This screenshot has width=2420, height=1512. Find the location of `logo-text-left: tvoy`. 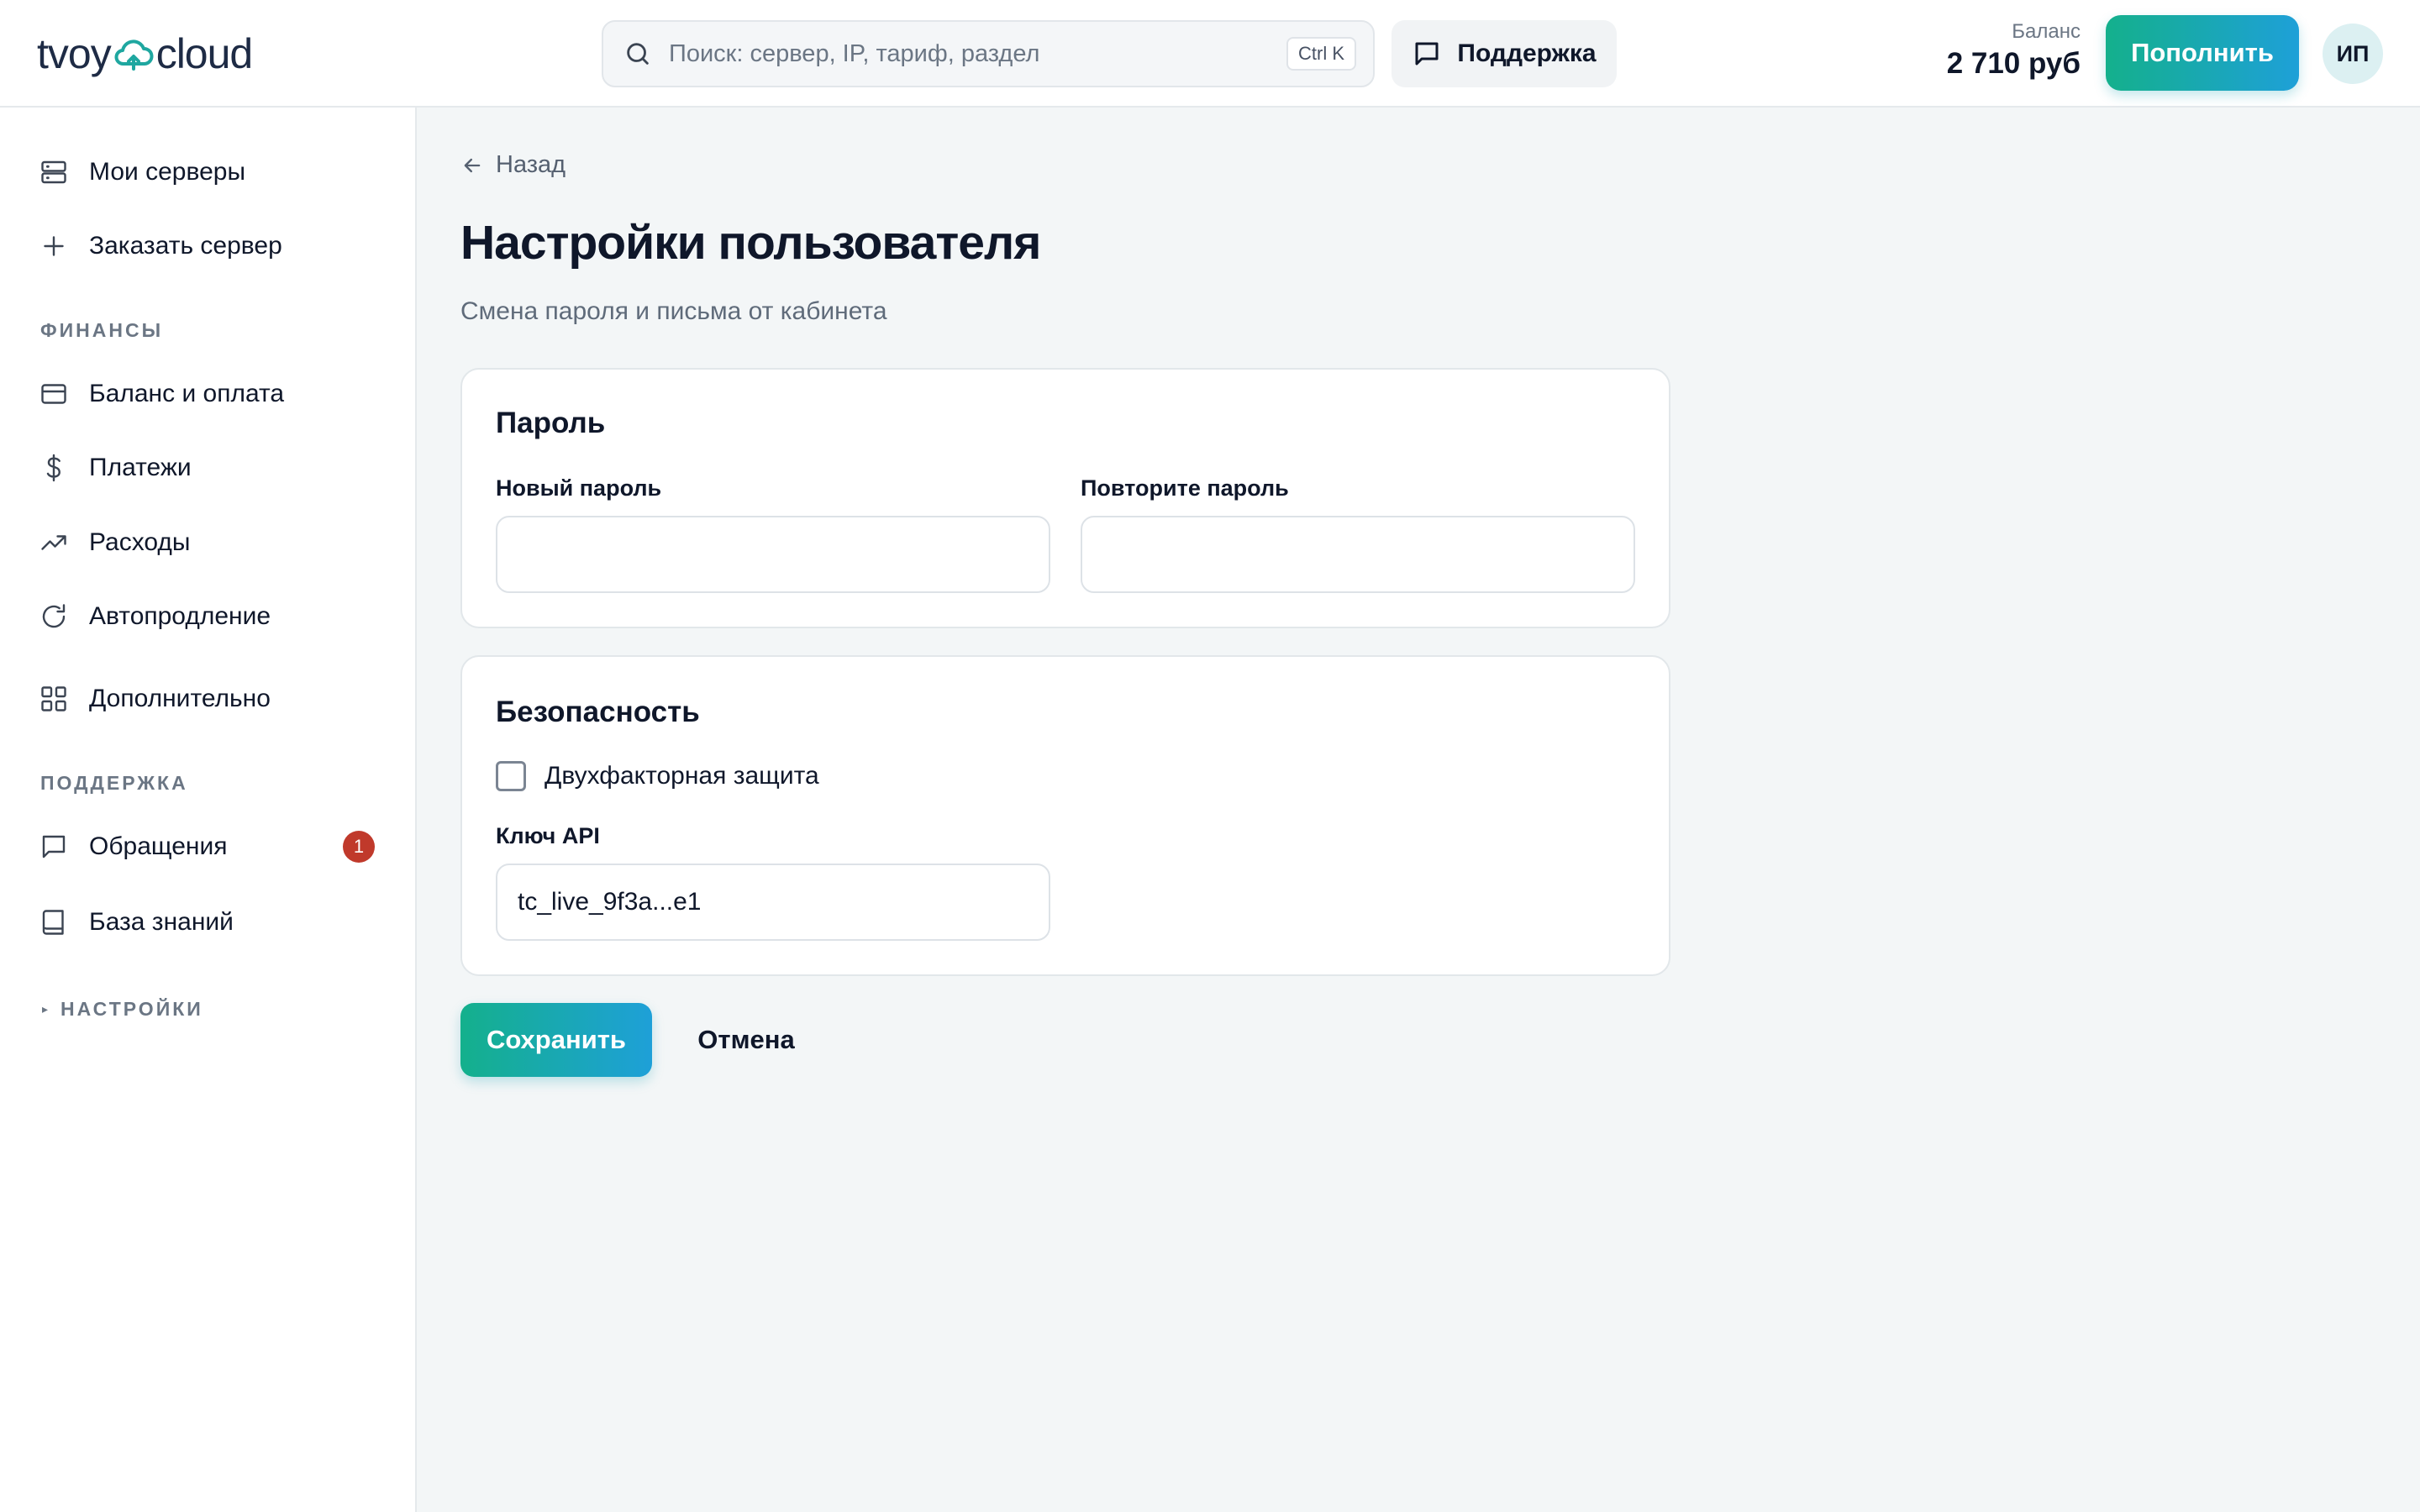

logo-text-left: tvoy is located at coordinates (75, 53).